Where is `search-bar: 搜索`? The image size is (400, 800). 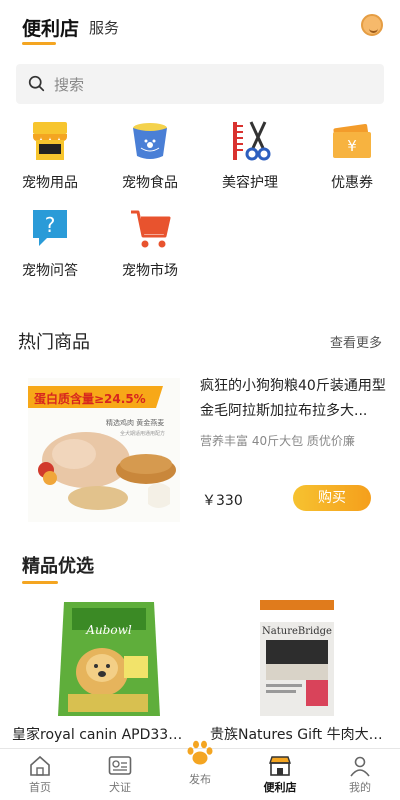
search-bar: 搜索 is located at coordinates (200, 84).